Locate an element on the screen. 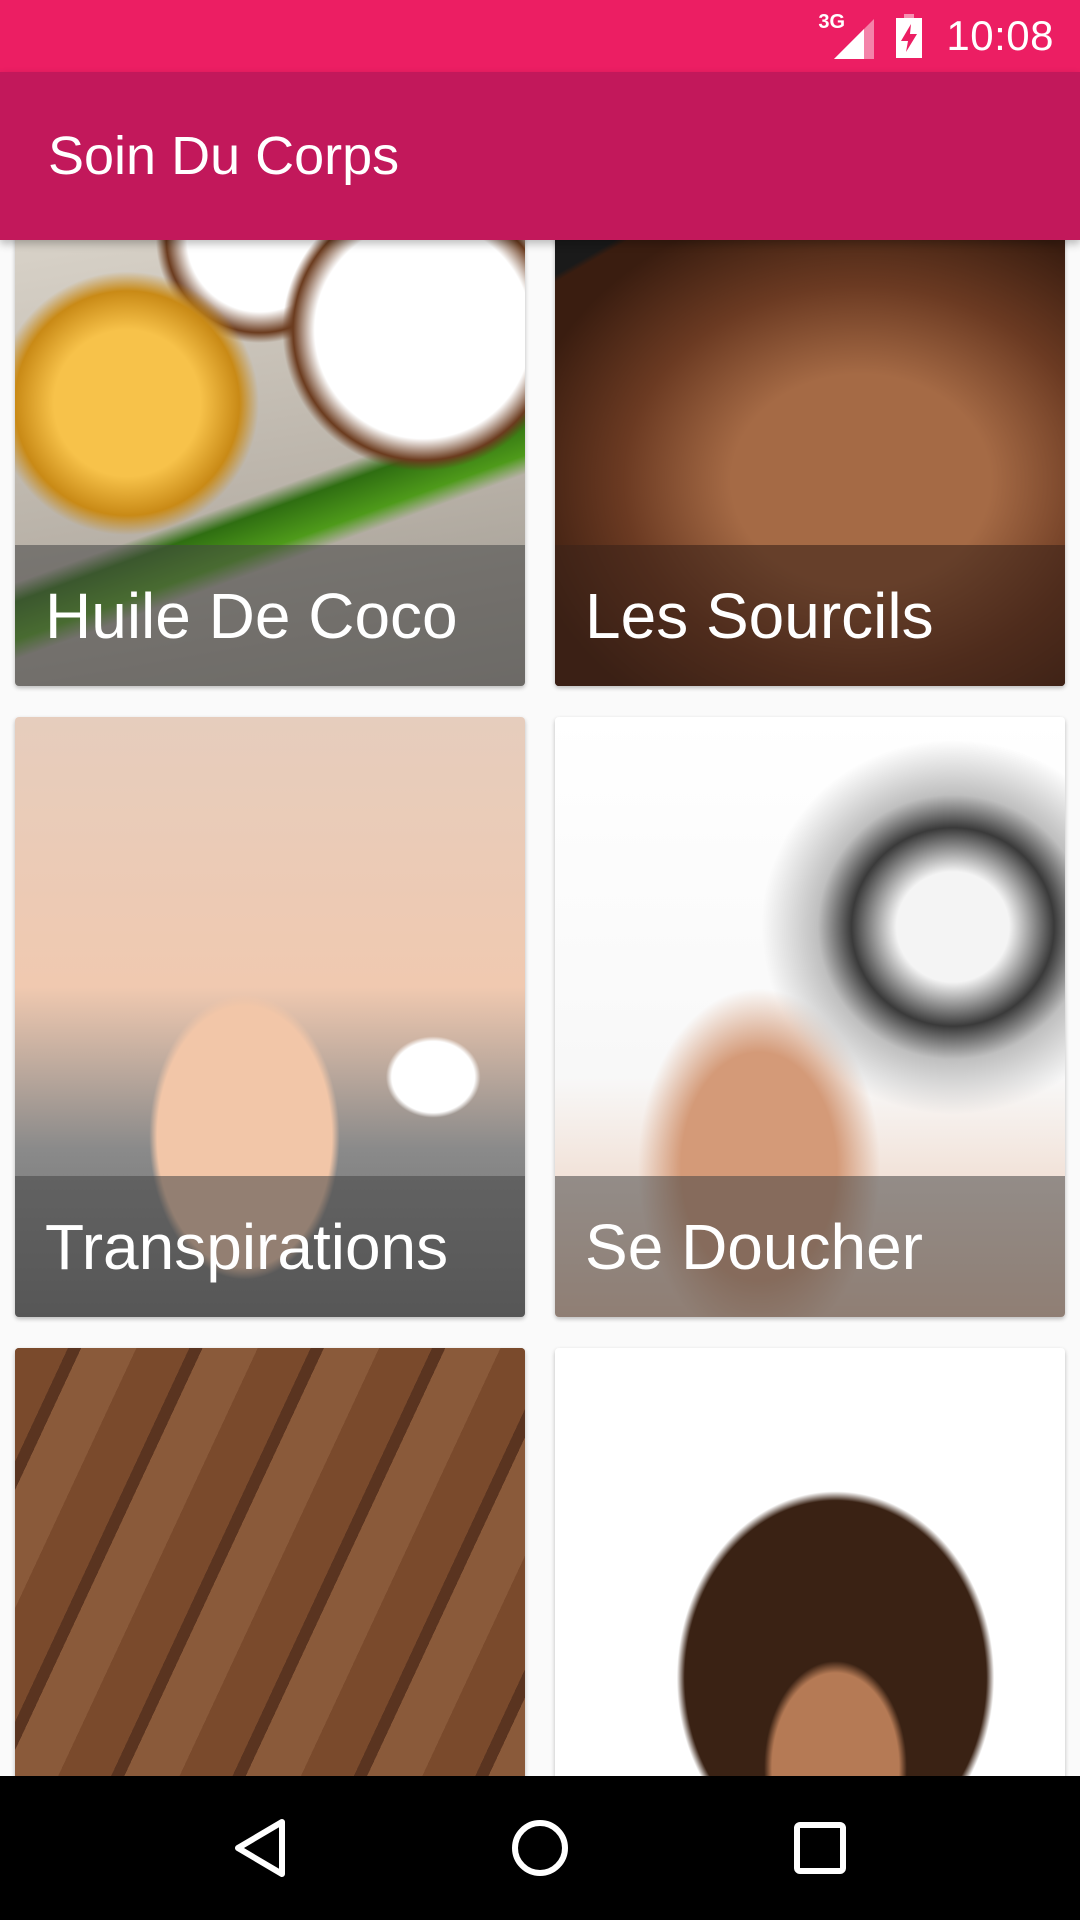 The height and width of the screenshot is (1920, 1080). recents-icon is located at coordinates (820, 1848).